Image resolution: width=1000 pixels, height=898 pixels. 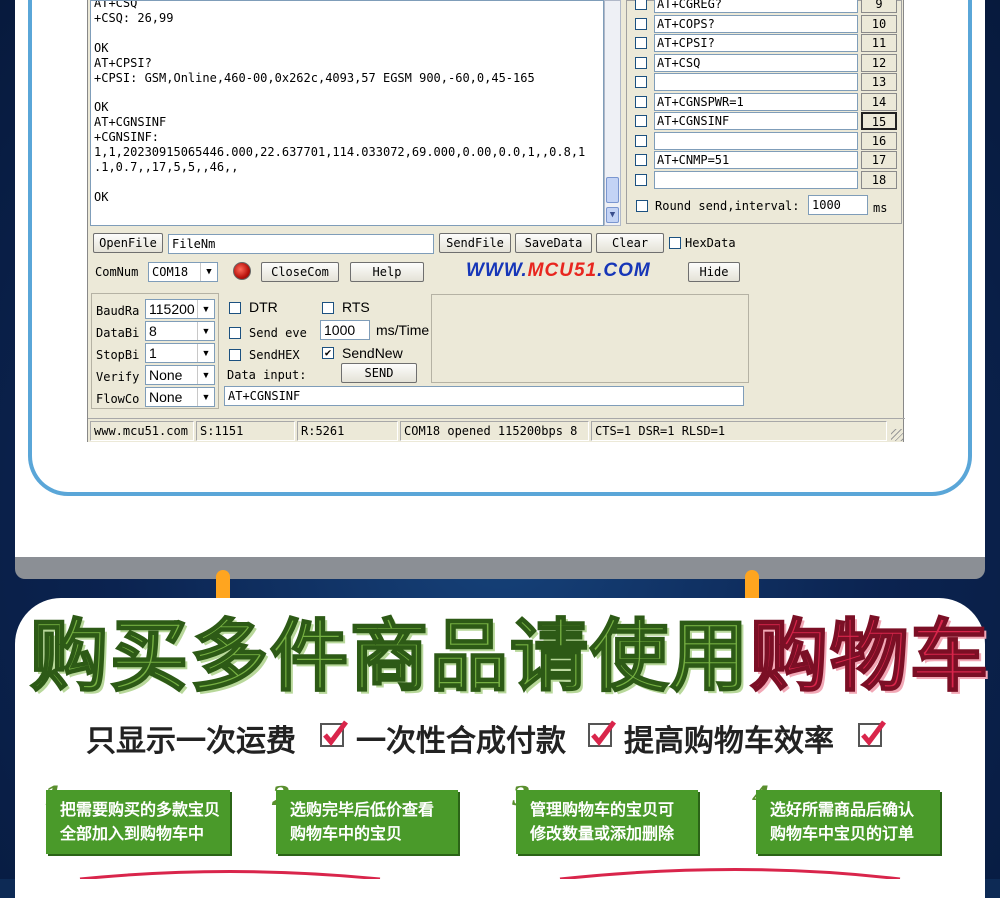 I want to click on multi-send-command-input: AT+CGREG?, so click(x=756, y=6).